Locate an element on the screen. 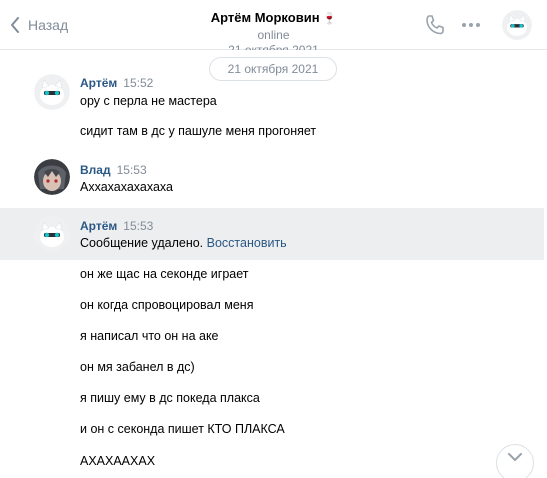  chat-title: Артём Морковин is located at coordinates (265, 17).